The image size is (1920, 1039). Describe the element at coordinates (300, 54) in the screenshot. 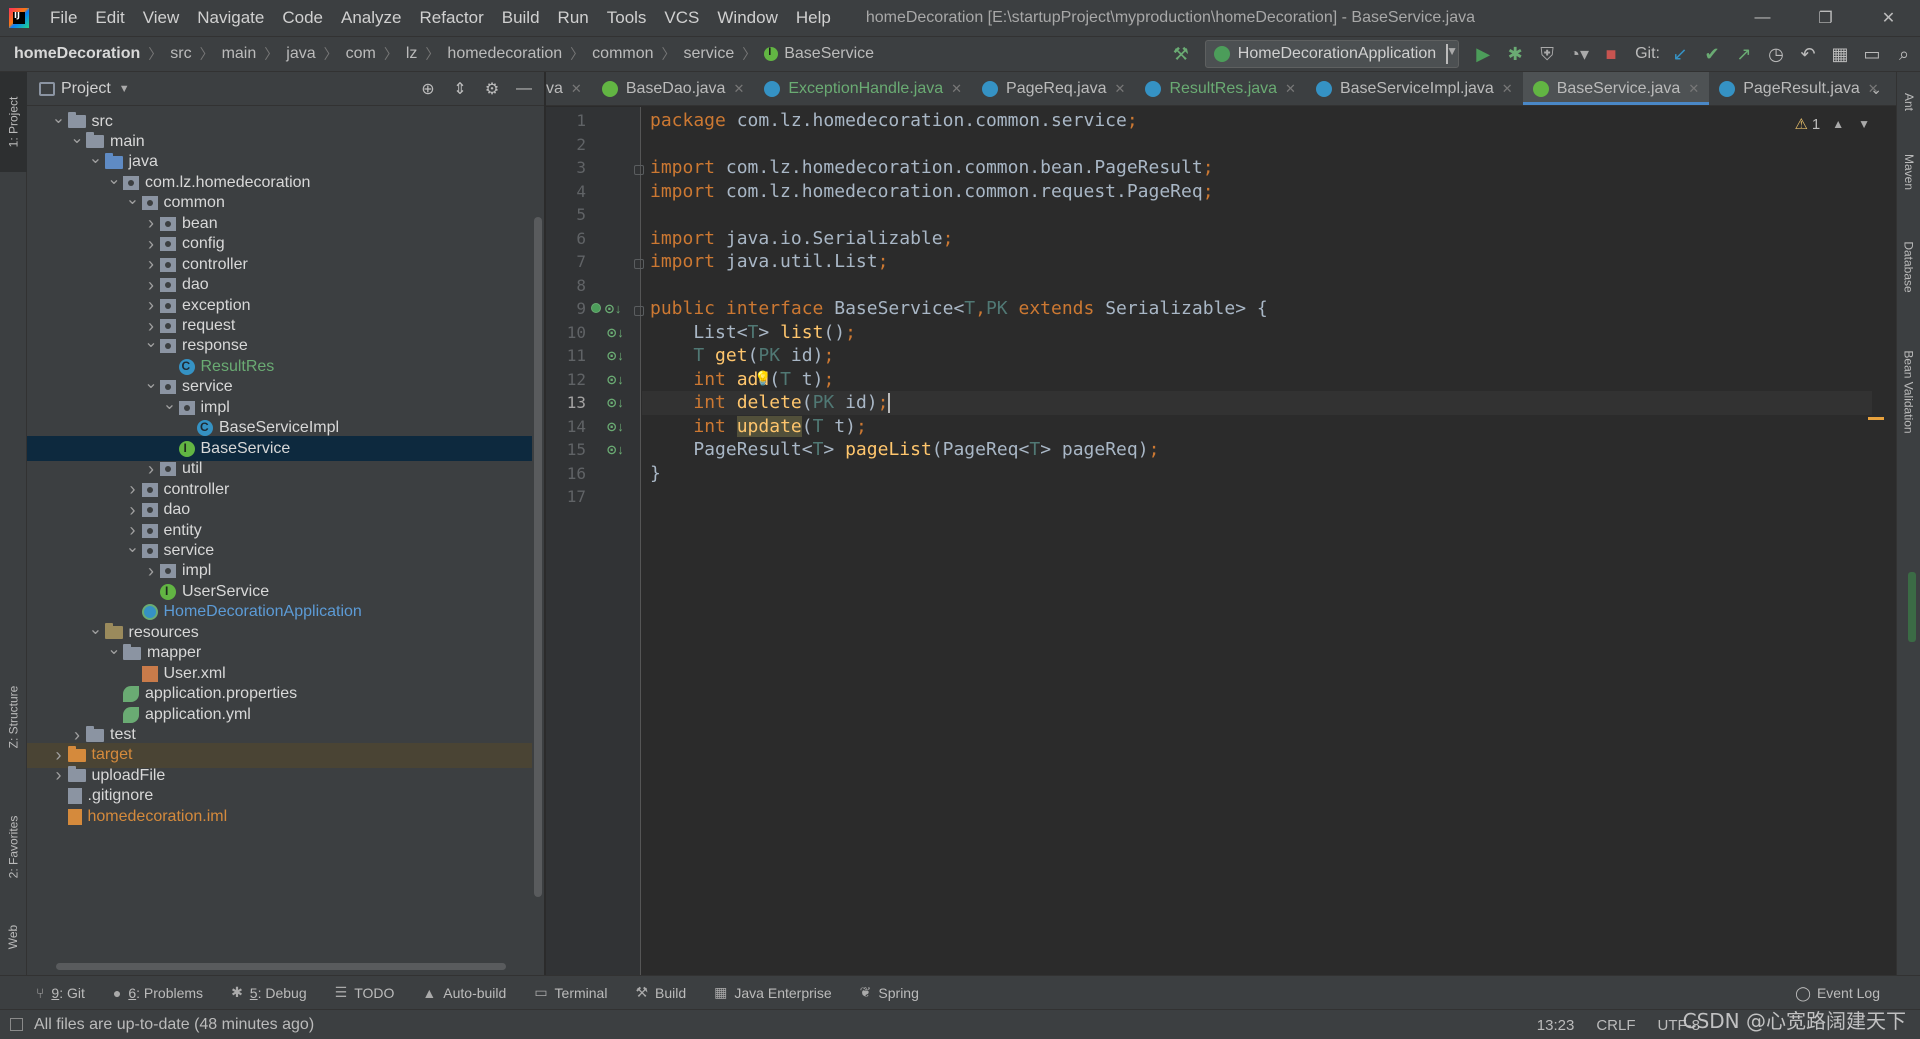

I see `breadcrumb-item: java` at that location.